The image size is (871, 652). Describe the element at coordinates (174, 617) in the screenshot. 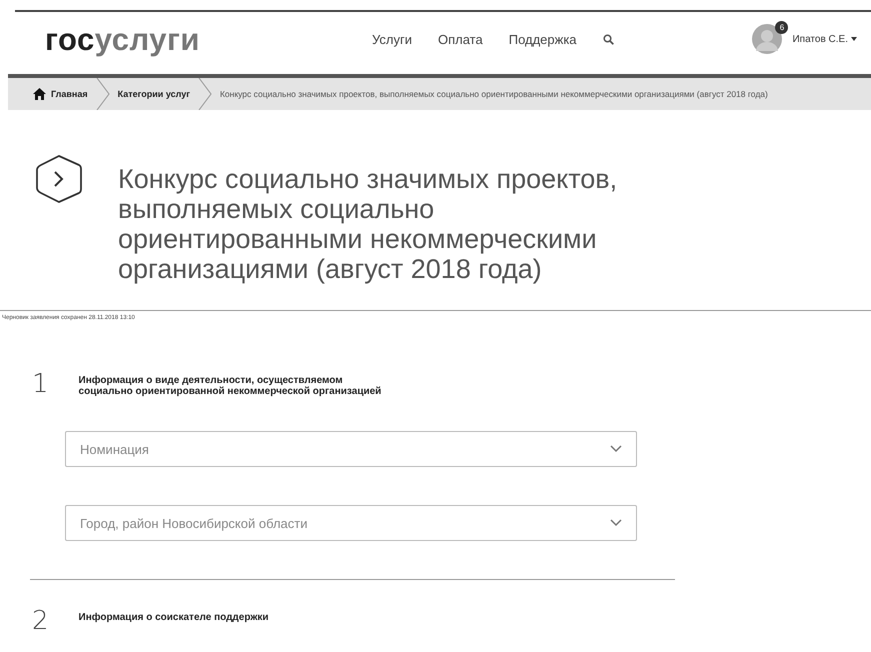

I see `step-title: Информация о соискателе поддержки` at that location.